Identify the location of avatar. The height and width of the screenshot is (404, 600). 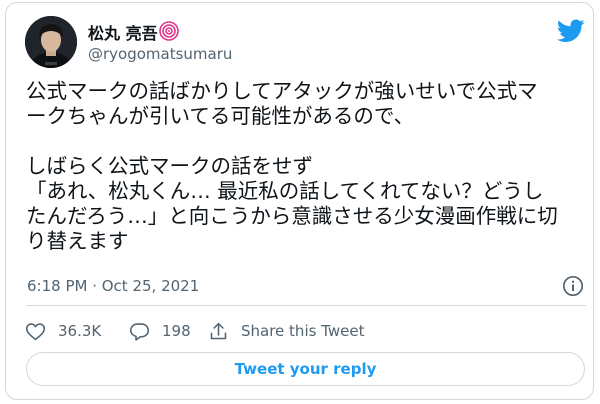
(51, 42).